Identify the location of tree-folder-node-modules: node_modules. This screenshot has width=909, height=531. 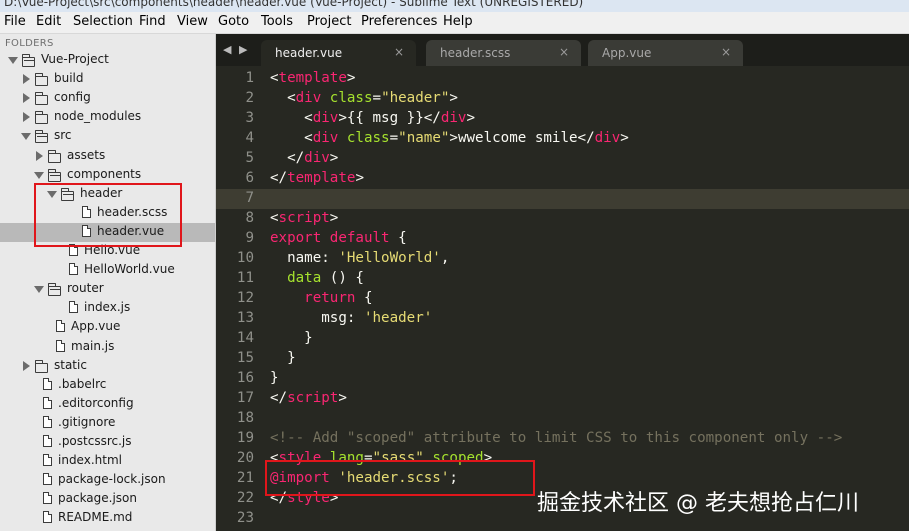
(107, 117).